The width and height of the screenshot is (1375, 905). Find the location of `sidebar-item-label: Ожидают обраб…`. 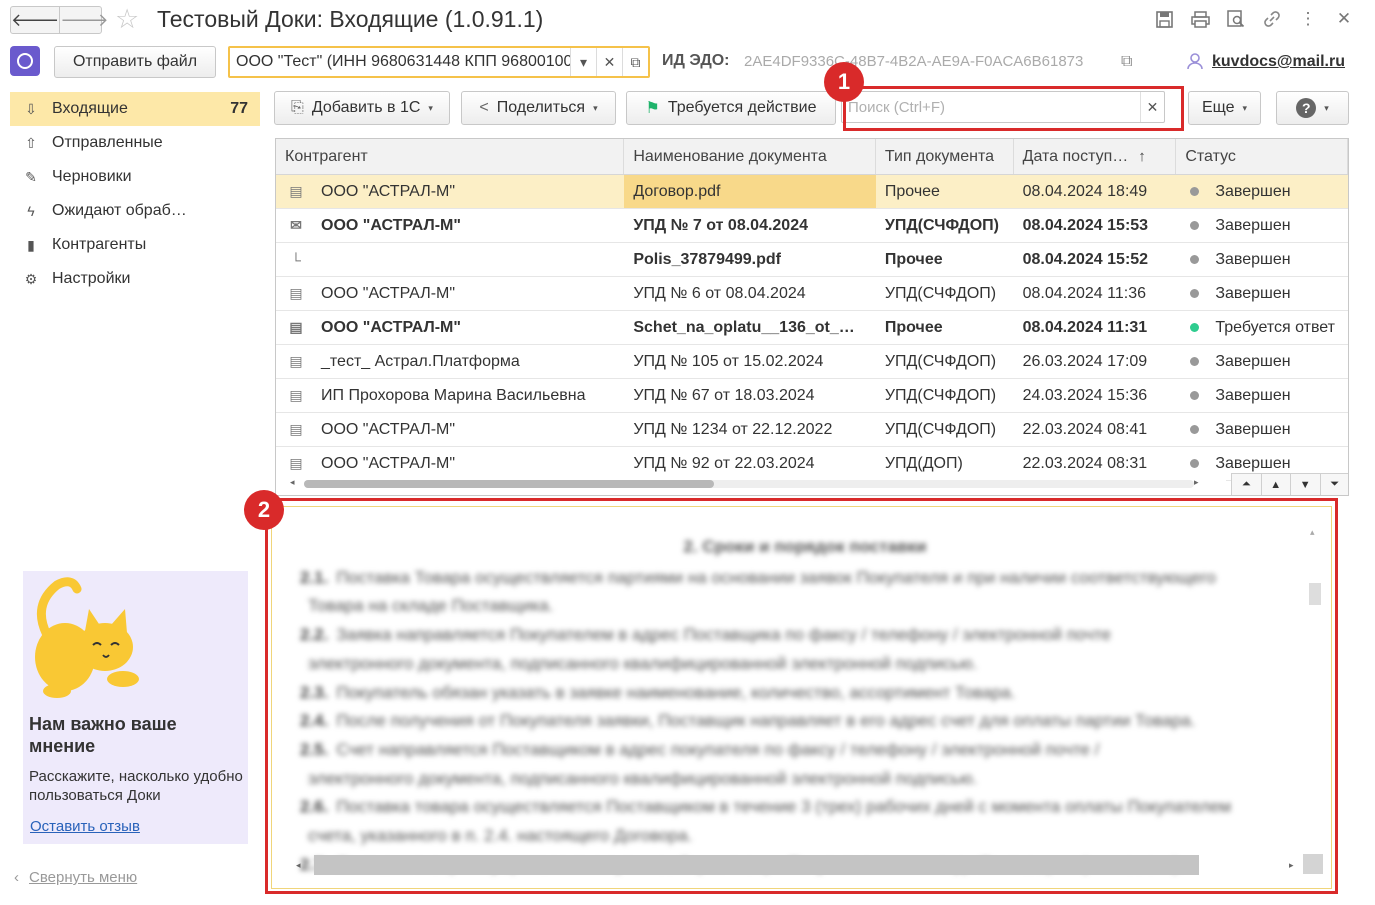

sidebar-item-label: Ожидают обраб… is located at coordinates (119, 210).